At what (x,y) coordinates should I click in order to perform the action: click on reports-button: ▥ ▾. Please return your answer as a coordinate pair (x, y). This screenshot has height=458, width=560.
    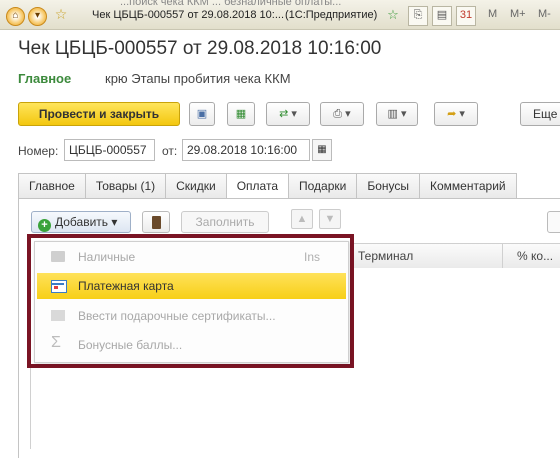
    Looking at the image, I should click on (397, 114).